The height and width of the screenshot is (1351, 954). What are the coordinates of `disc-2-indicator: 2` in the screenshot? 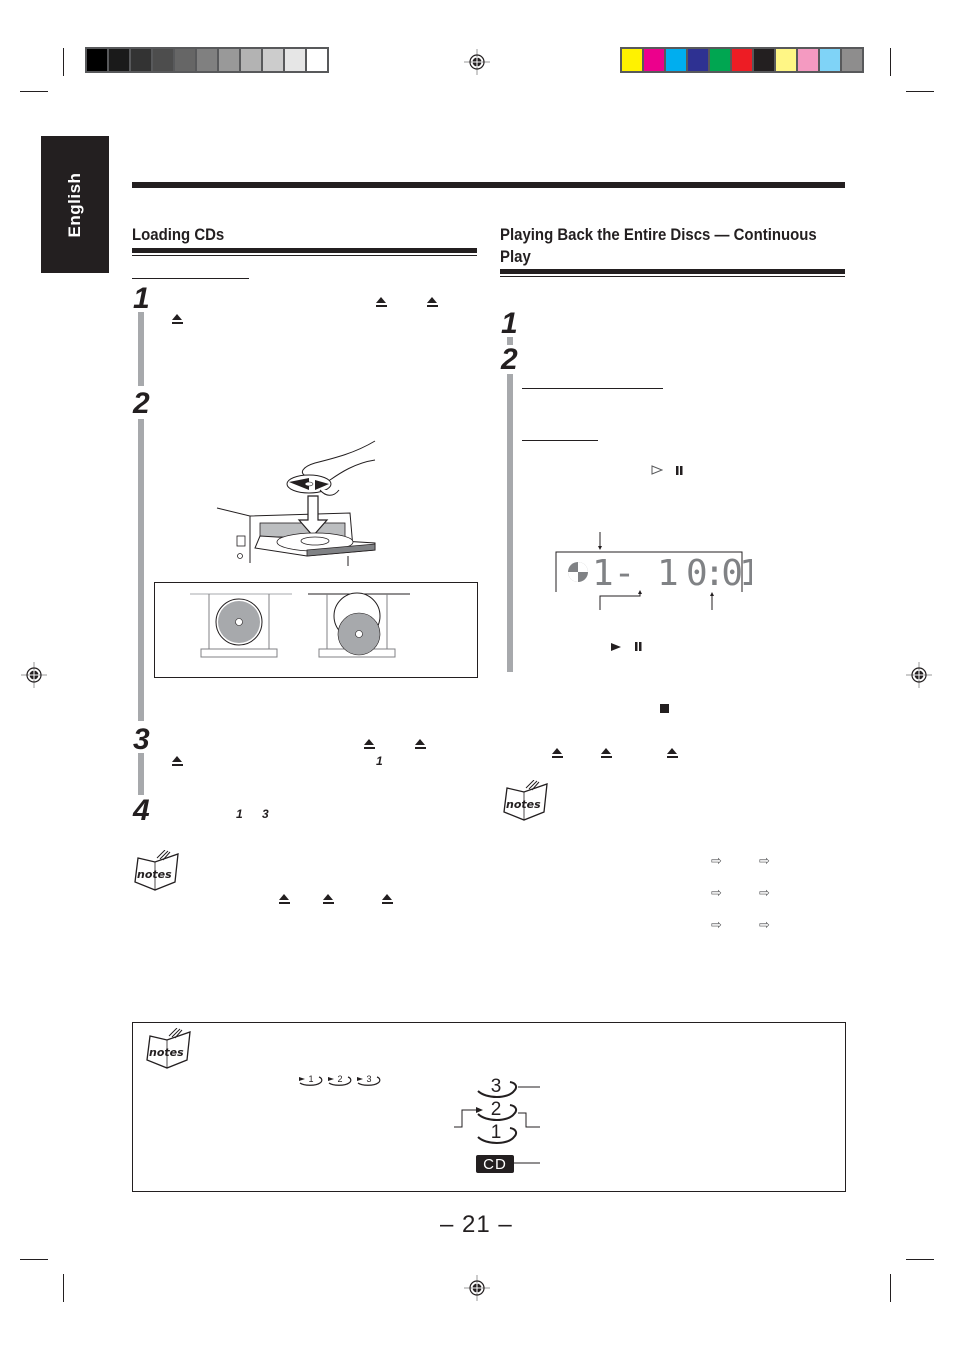 It's located at (497, 1110).